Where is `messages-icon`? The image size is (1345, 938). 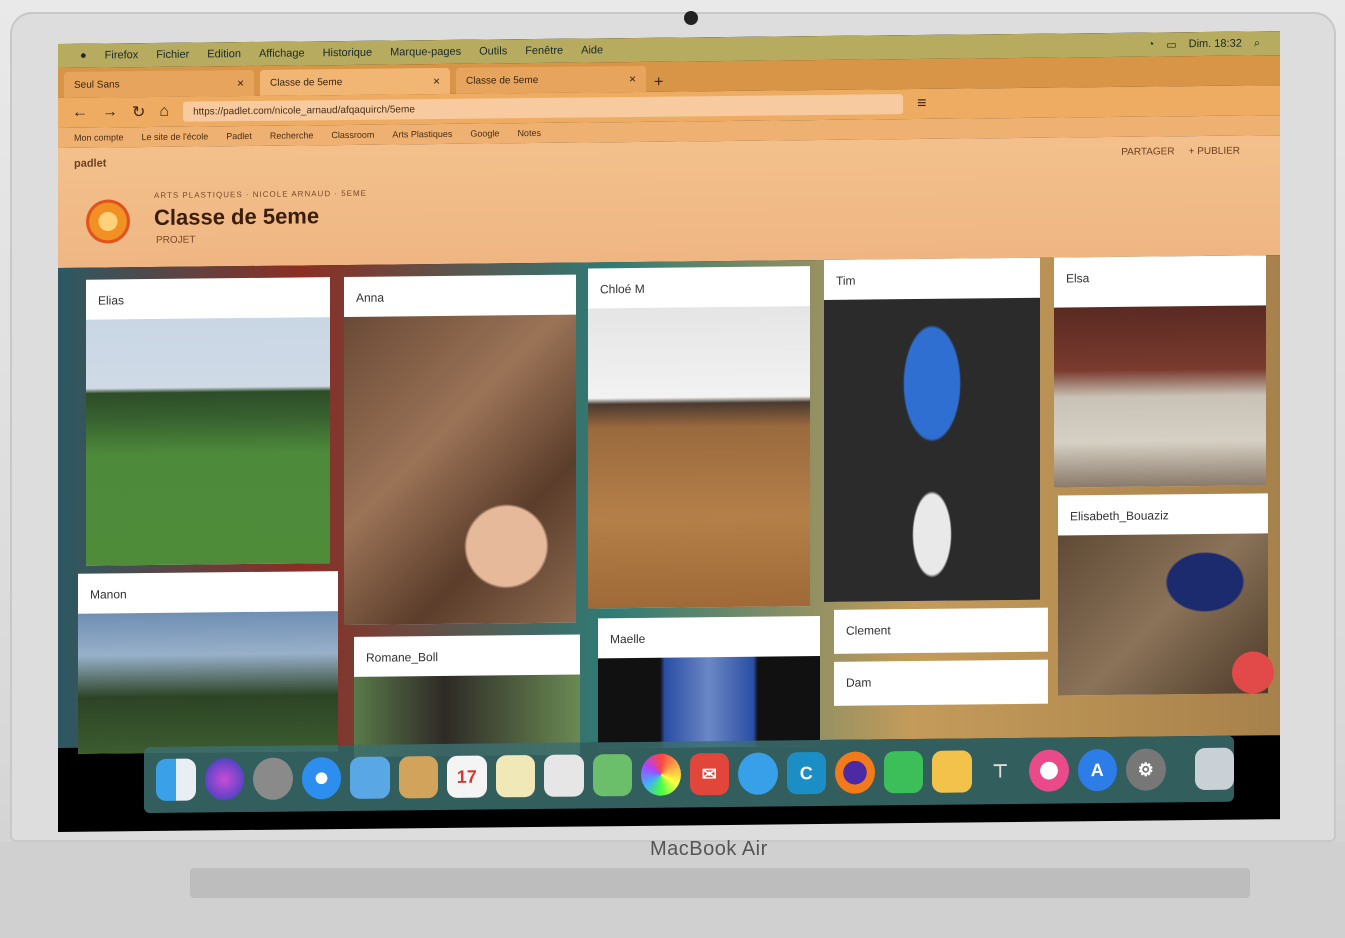 messages-icon is located at coordinates (758, 773).